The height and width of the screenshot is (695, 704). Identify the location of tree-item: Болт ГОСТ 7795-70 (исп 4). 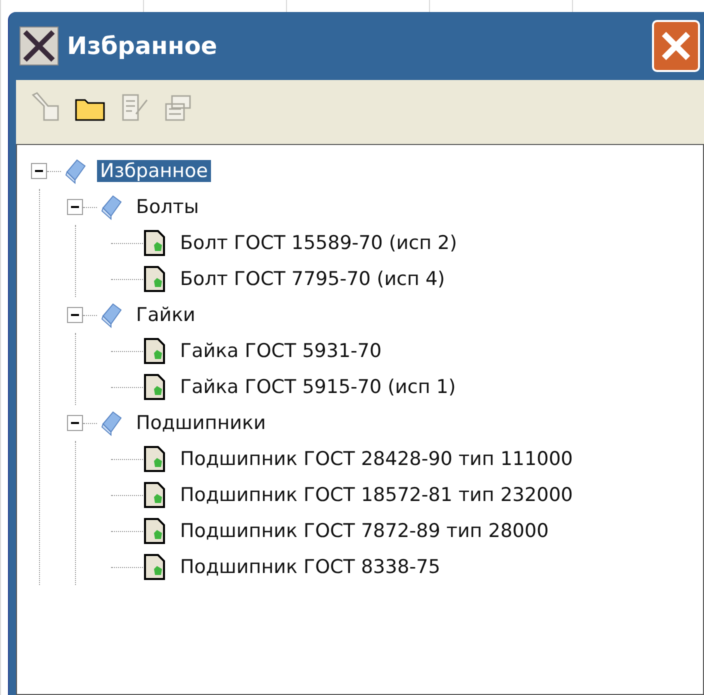
(312, 279).